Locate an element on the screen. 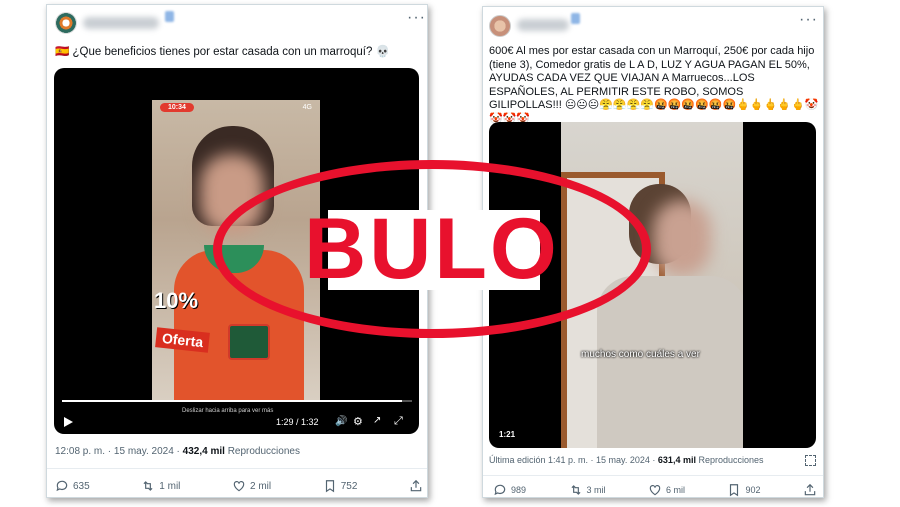  fullscreen-icon: ⤢ is located at coordinates (398, 421).